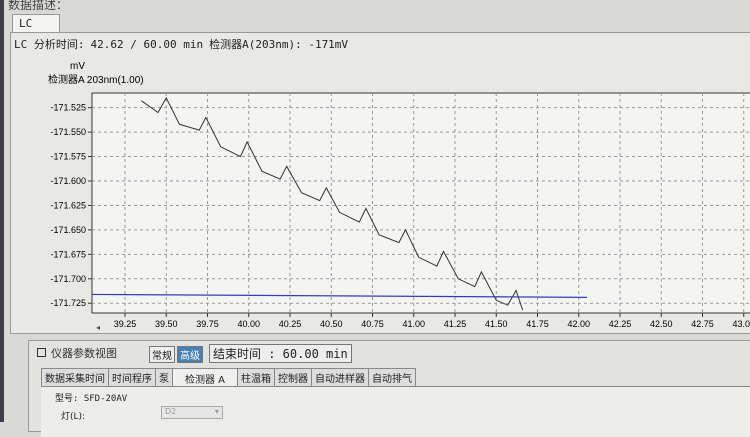 Image resolution: width=750 pixels, height=437 pixels. I want to click on x-tick-label: 40.50, so click(331, 324).